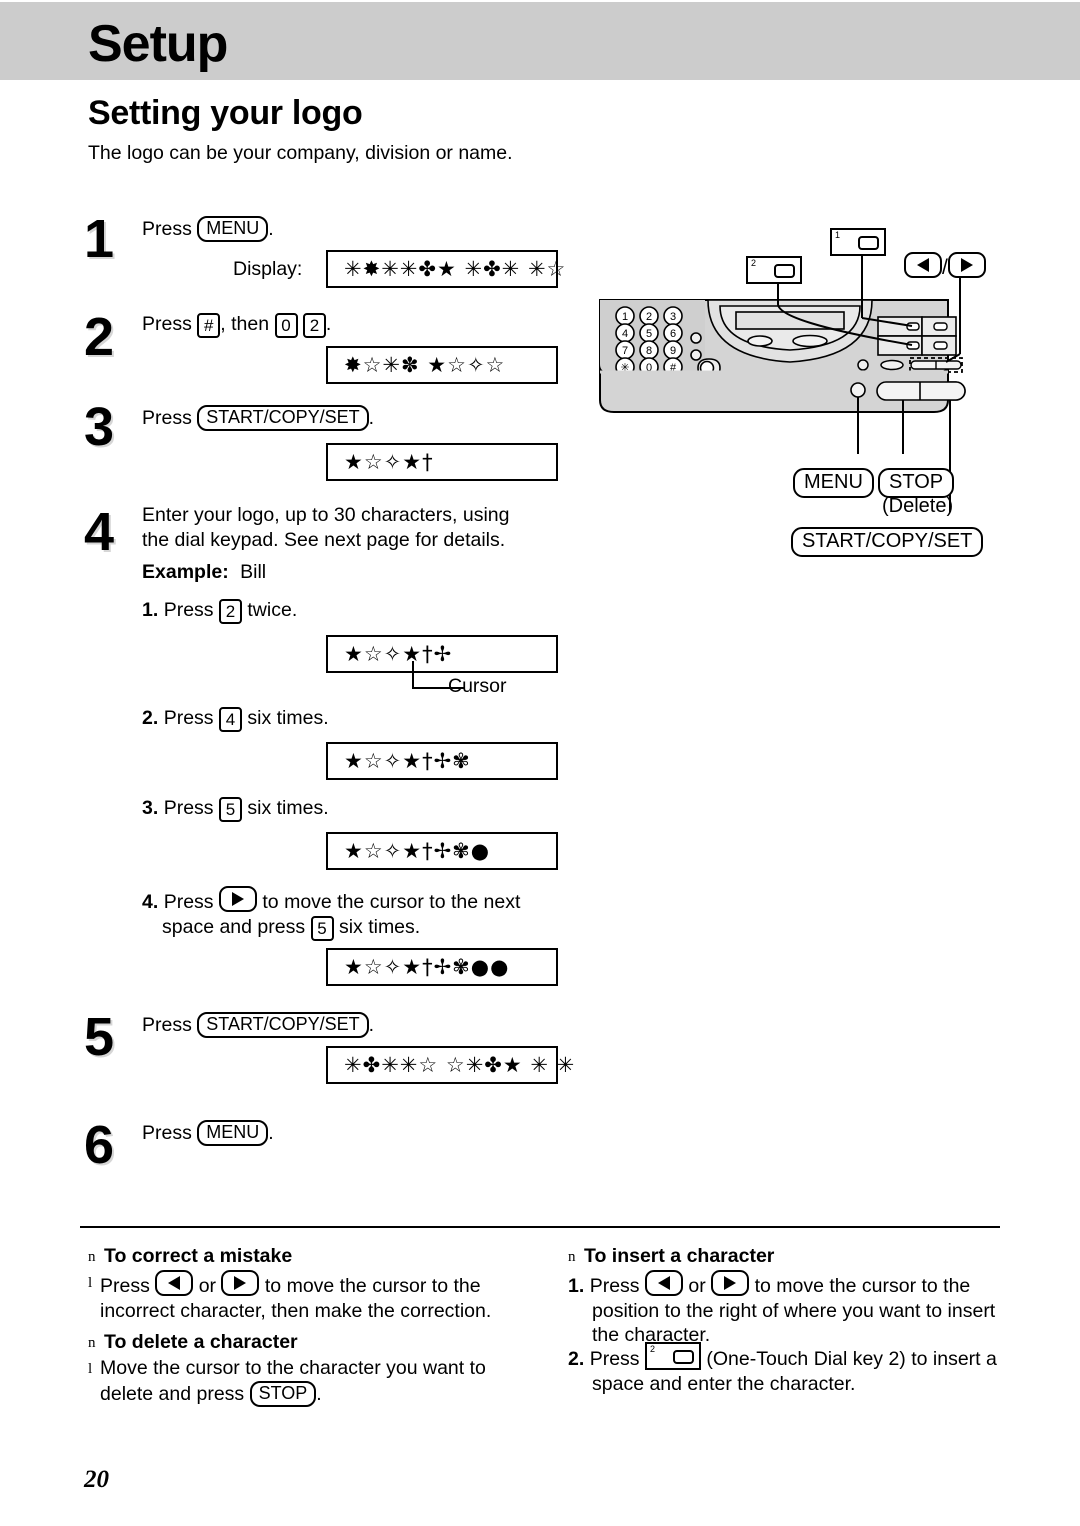  Describe the element at coordinates (679, 1256) in the screenshot. I see `note-heading-insert: To insert a character` at that location.